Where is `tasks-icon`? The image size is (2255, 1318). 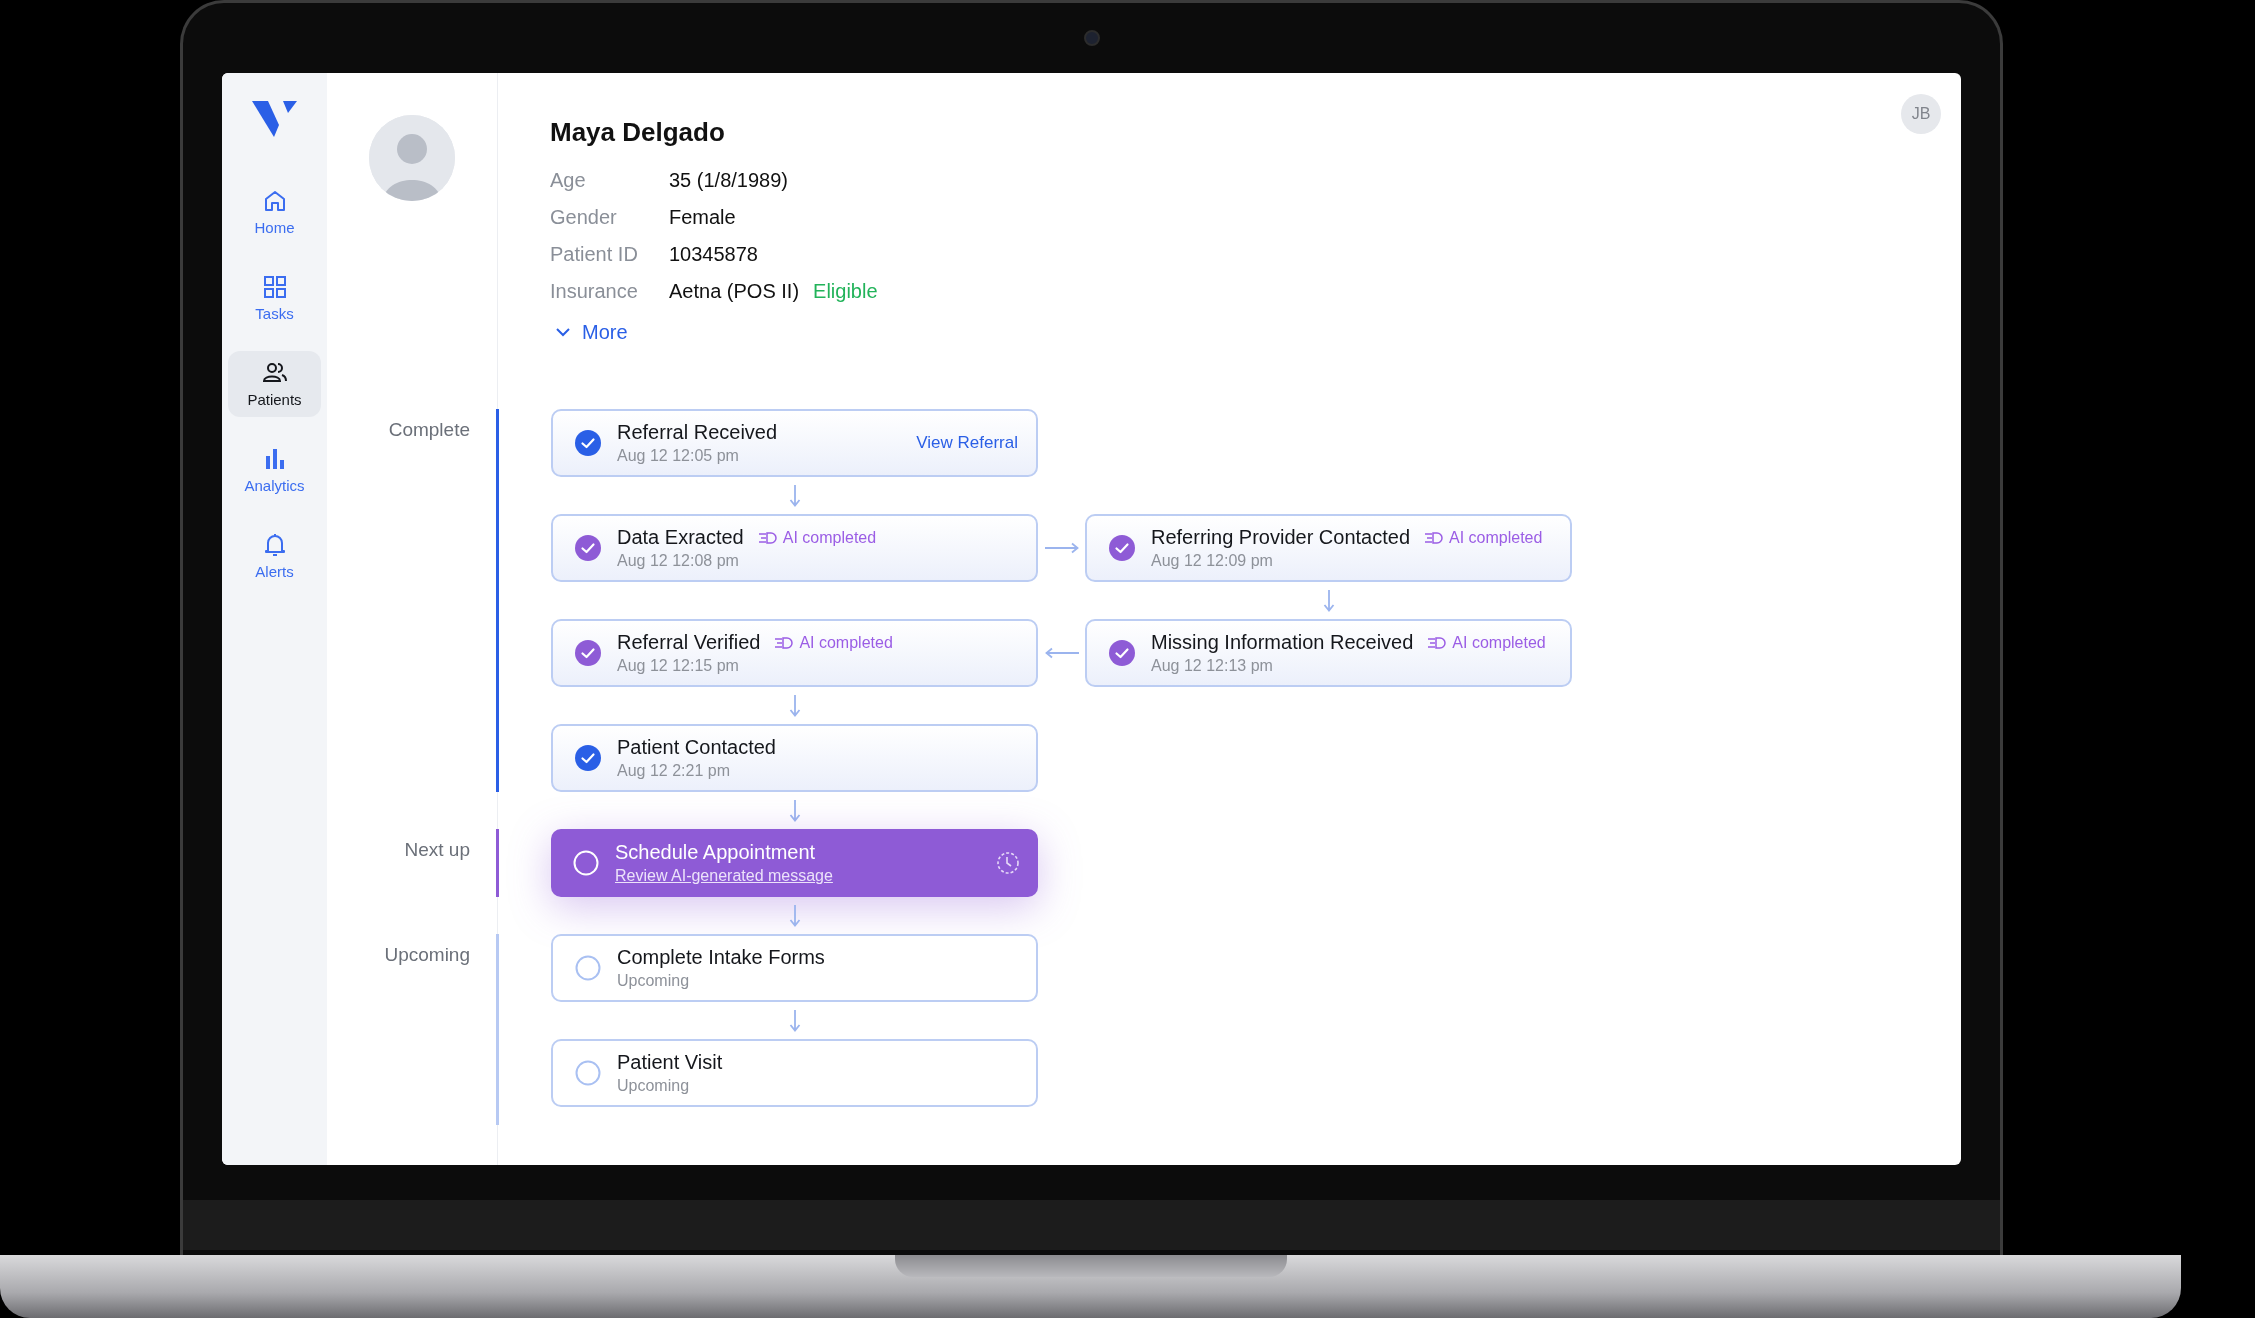 tasks-icon is located at coordinates (274, 287).